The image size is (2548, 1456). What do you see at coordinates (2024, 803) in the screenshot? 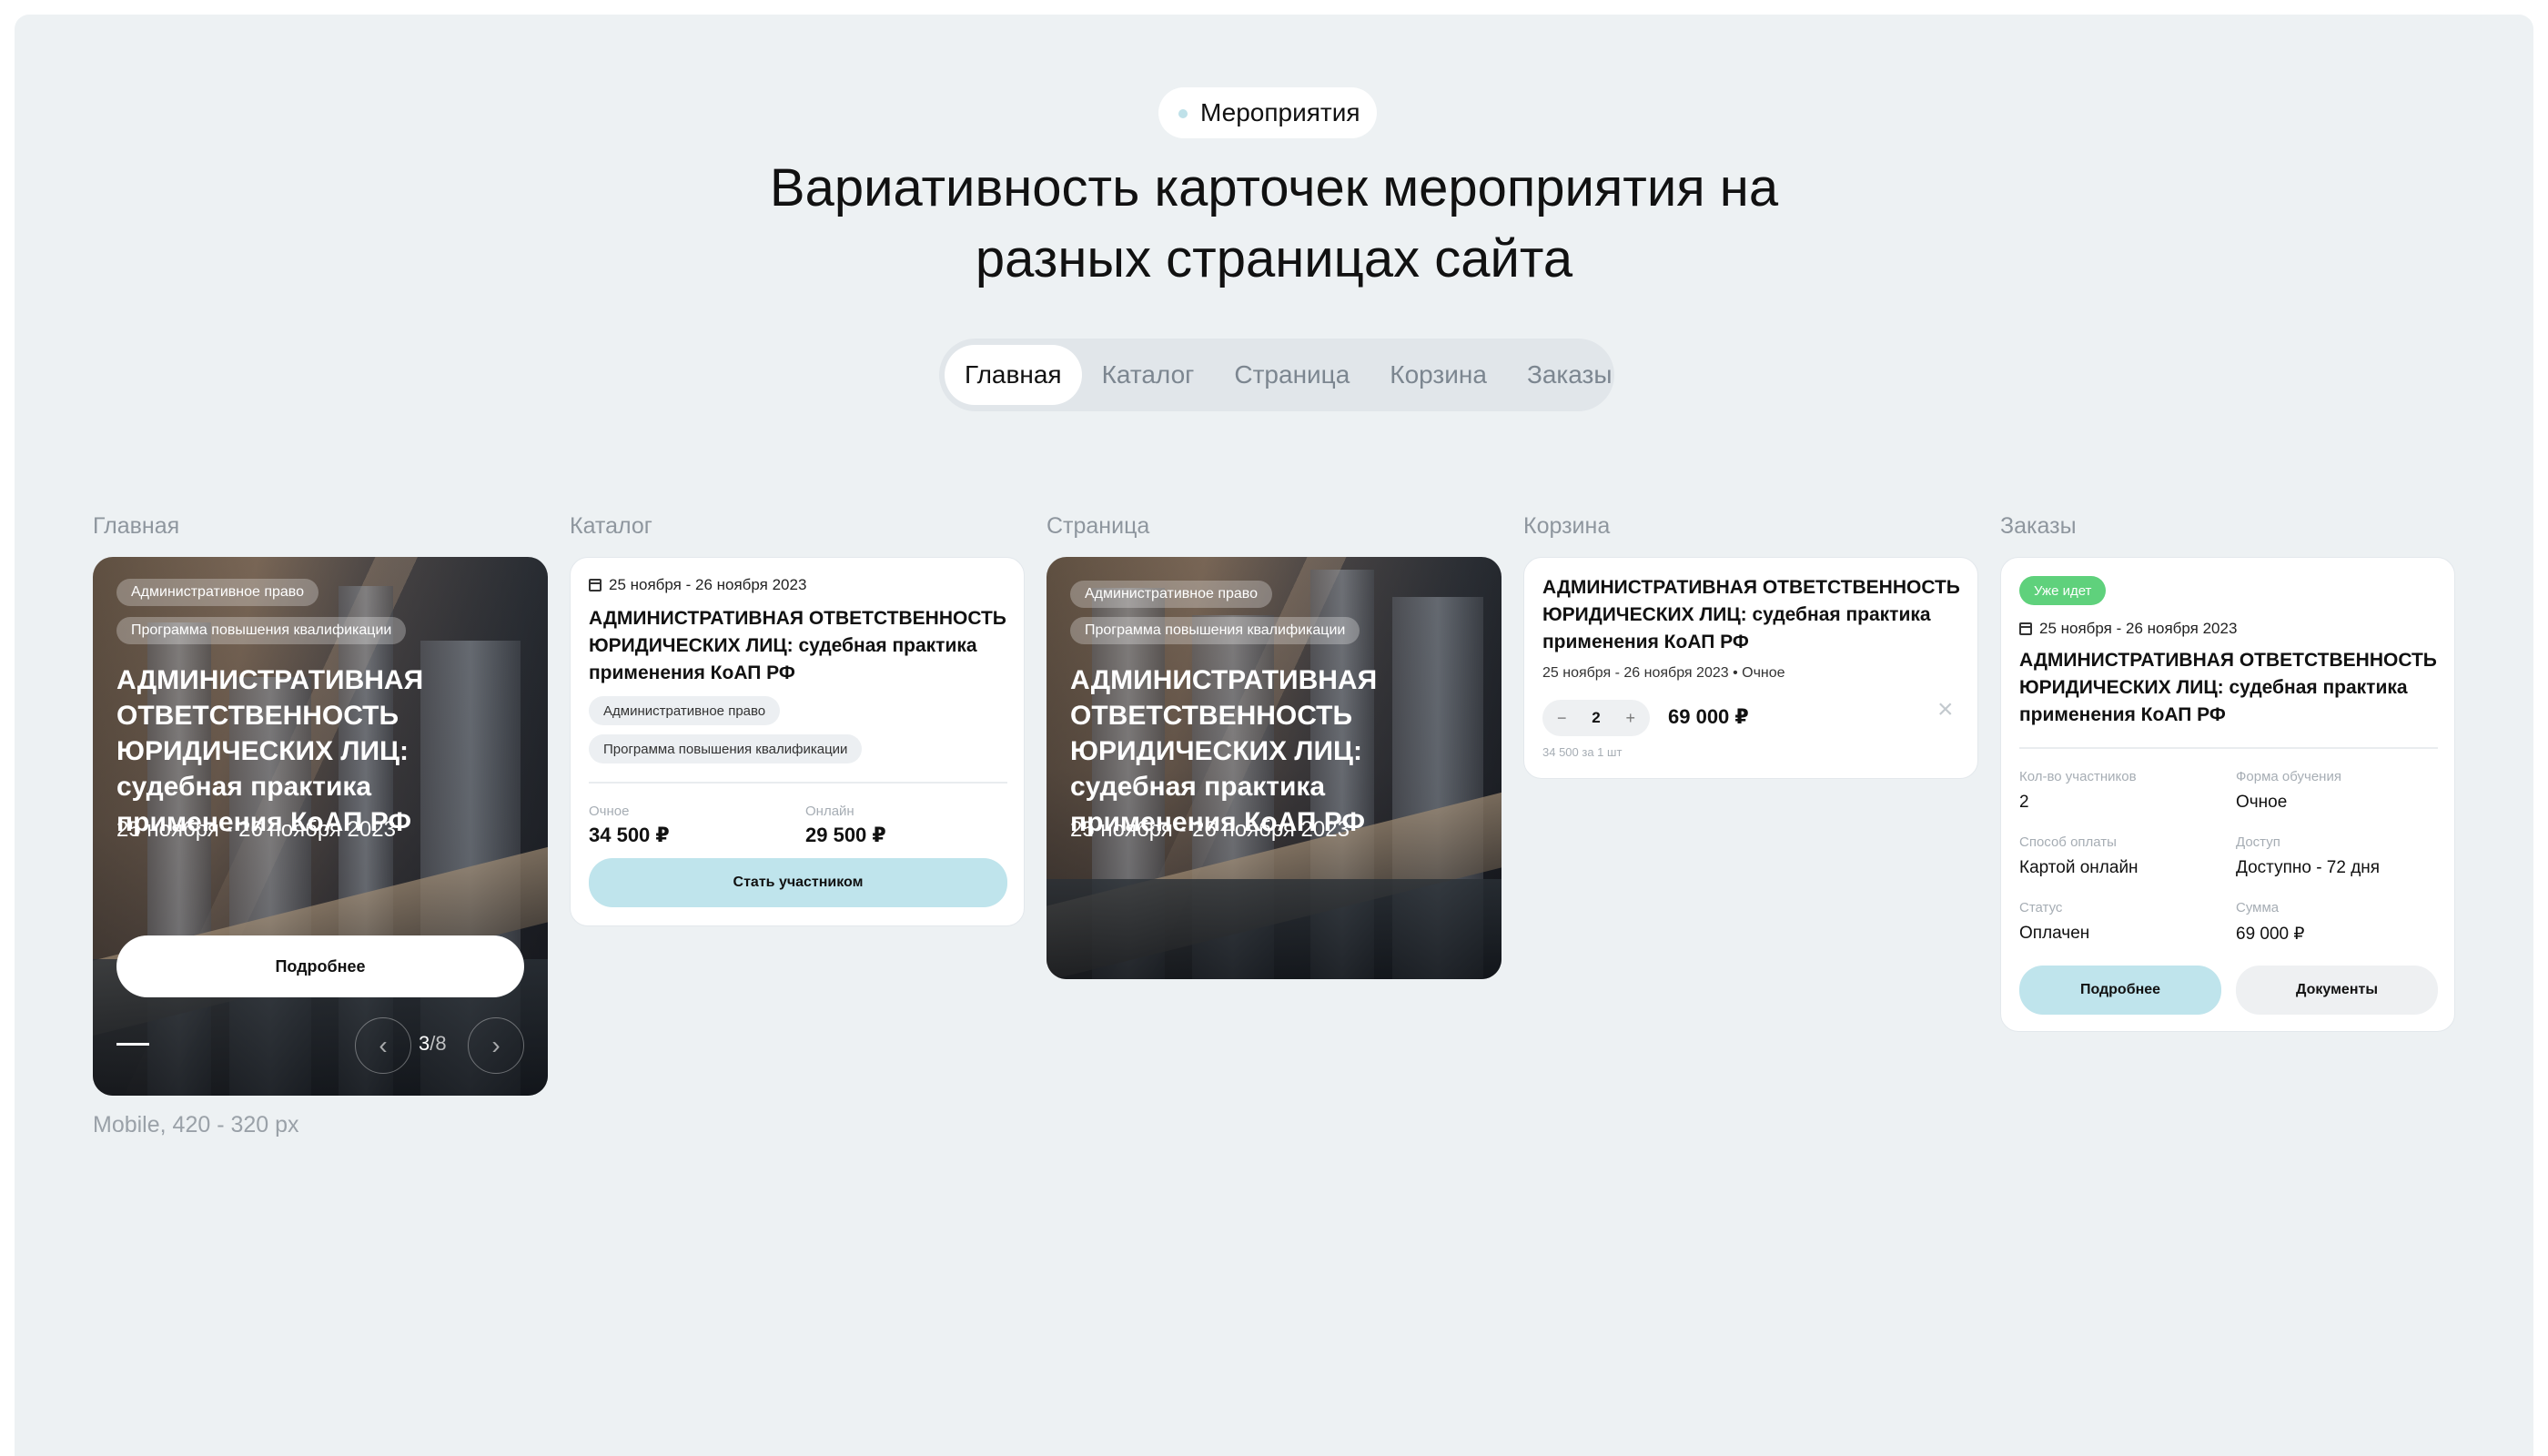
I see `field-value: 2` at bounding box center [2024, 803].